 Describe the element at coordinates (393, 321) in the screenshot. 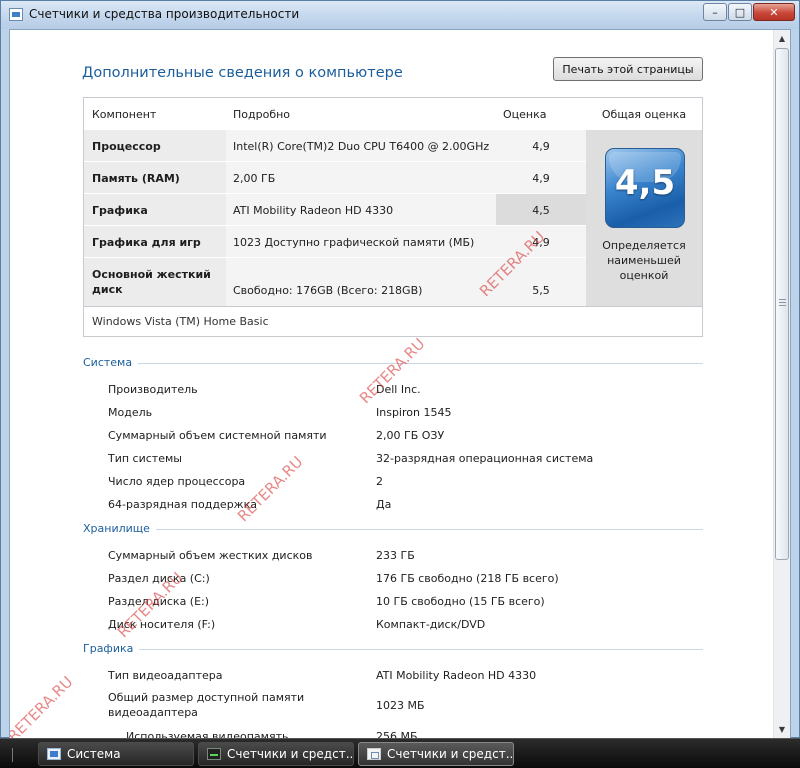

I see `os-edition: Windows Vista (TM) Home Basic` at that location.